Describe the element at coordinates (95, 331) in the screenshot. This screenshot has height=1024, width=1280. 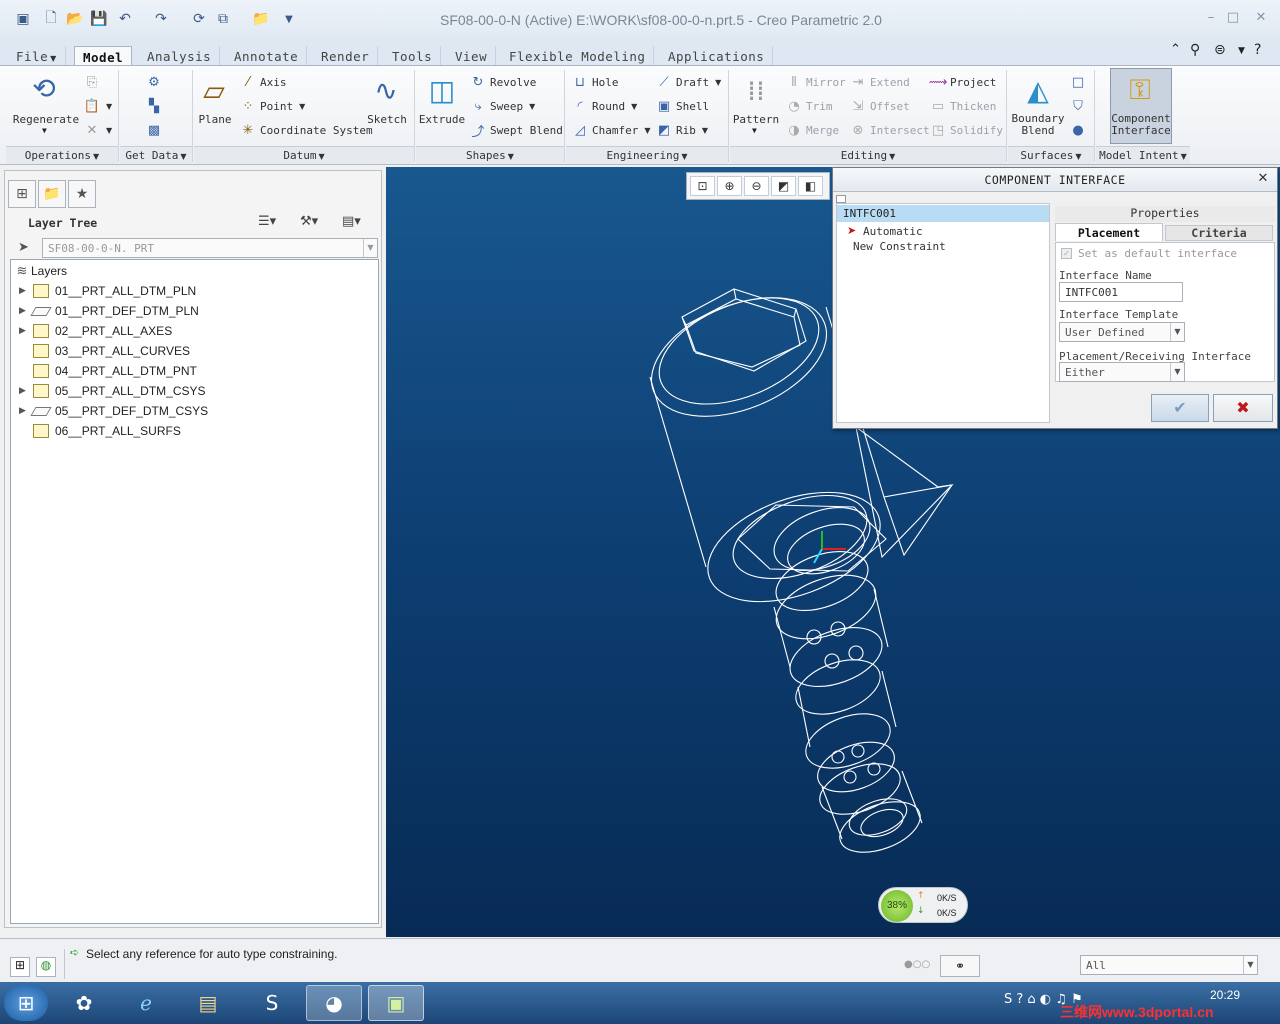
I see `layer-row: ▶ 02__PRT_ALL_AXES` at that location.